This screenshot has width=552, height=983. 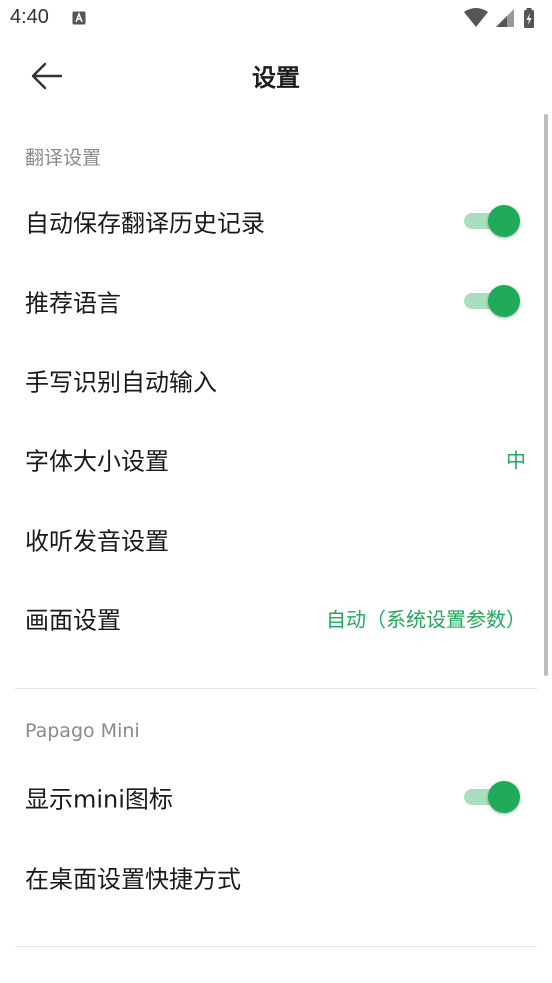 I want to click on setting-row-handwriting-auto-input: 手写识别自动输入, so click(x=274, y=380).